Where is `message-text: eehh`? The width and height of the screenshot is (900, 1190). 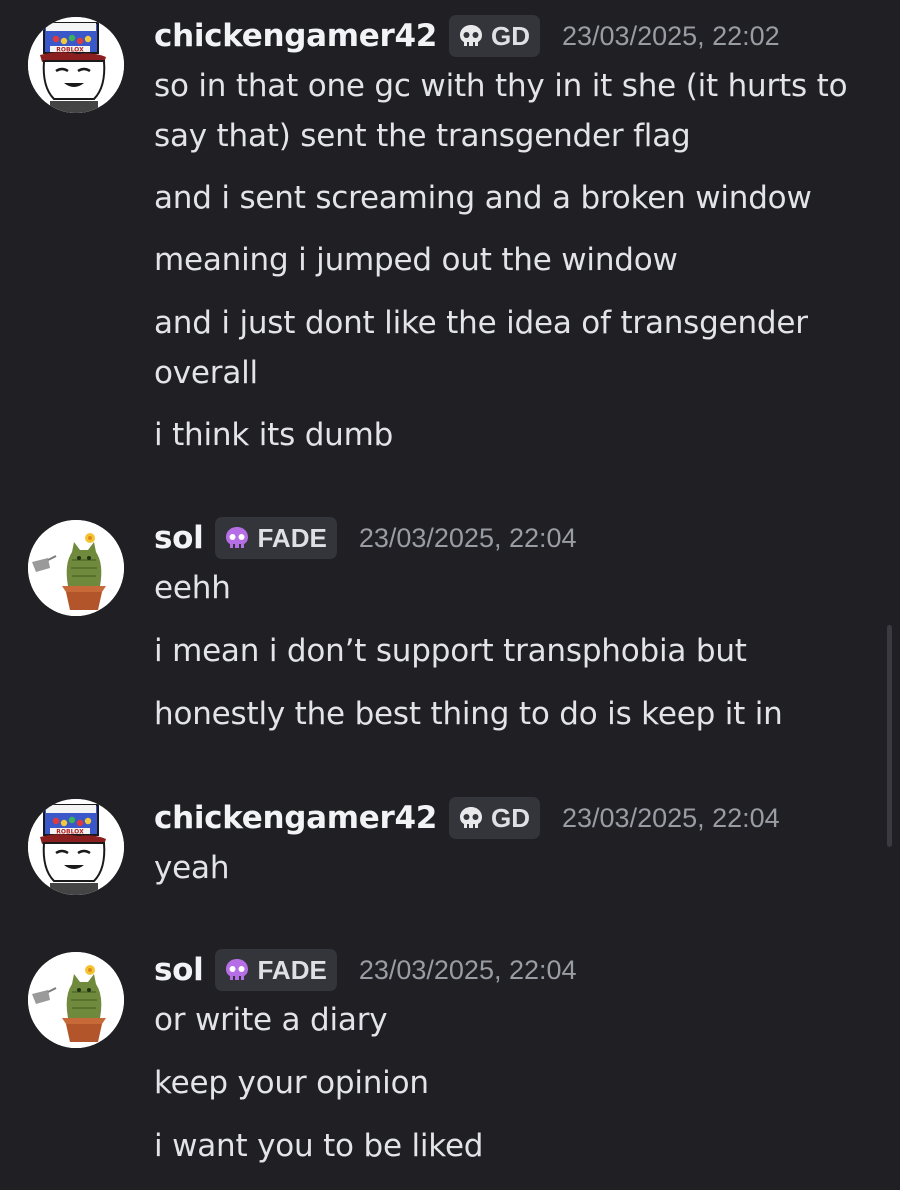 message-text: eehh is located at coordinates (192, 588).